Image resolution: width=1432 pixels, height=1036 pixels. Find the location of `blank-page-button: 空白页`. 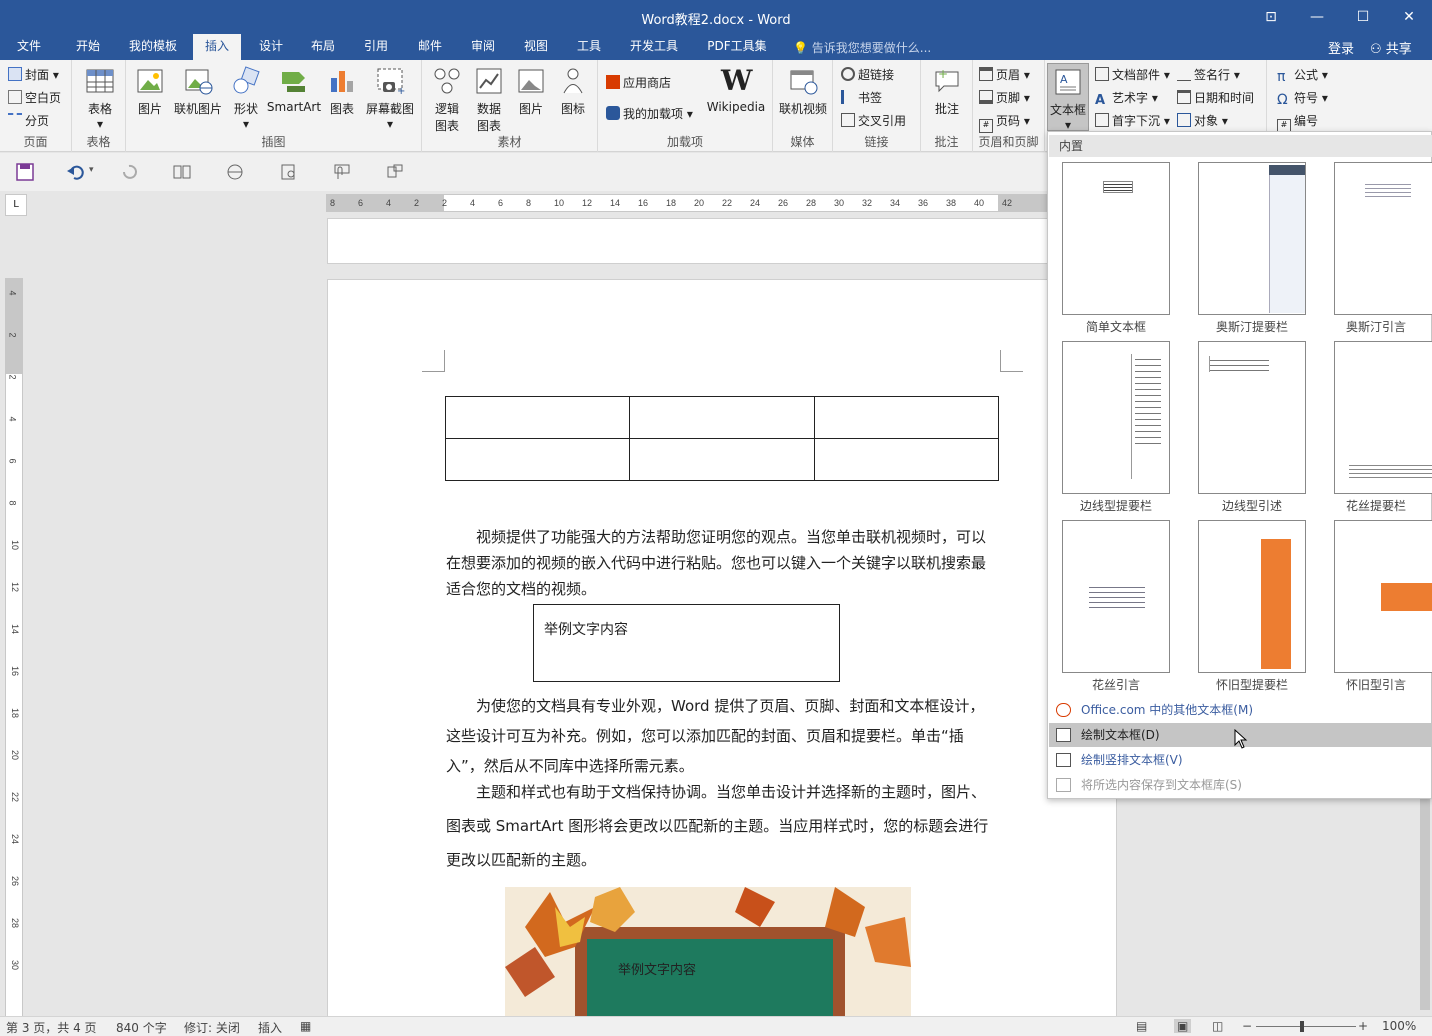

blank-page-button: 空白页 is located at coordinates (34, 97).